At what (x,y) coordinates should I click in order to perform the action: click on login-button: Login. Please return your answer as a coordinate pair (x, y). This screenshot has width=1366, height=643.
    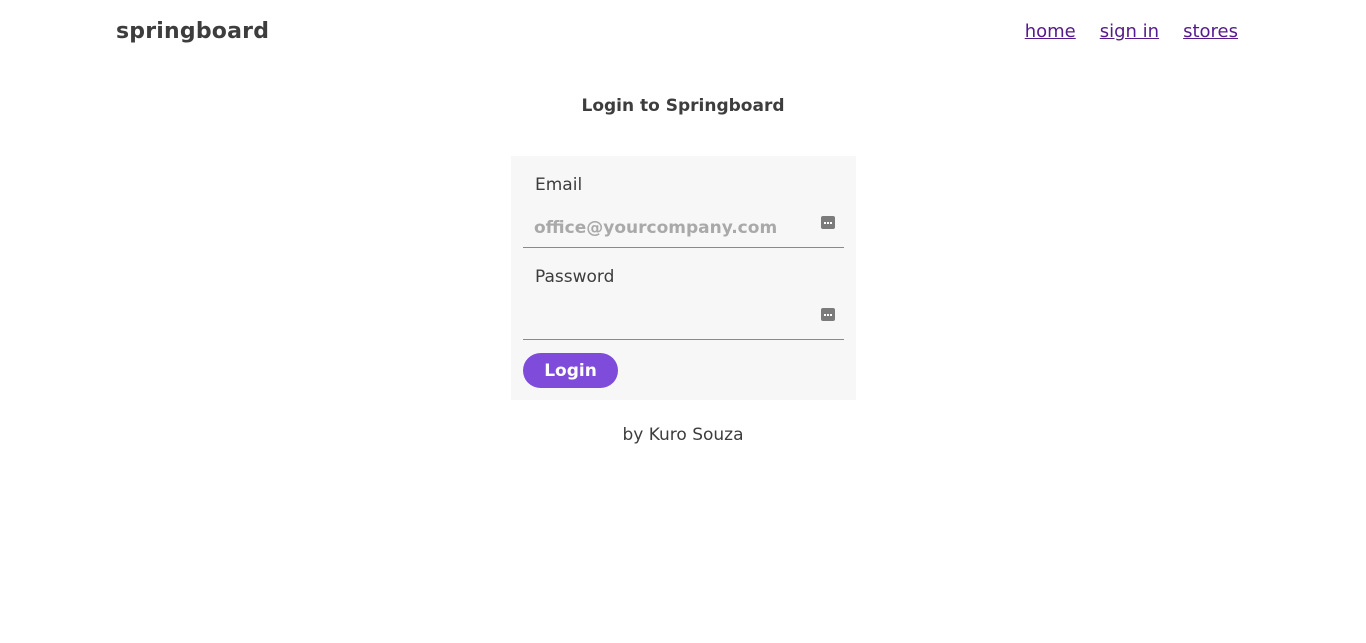
    Looking at the image, I should click on (570, 370).